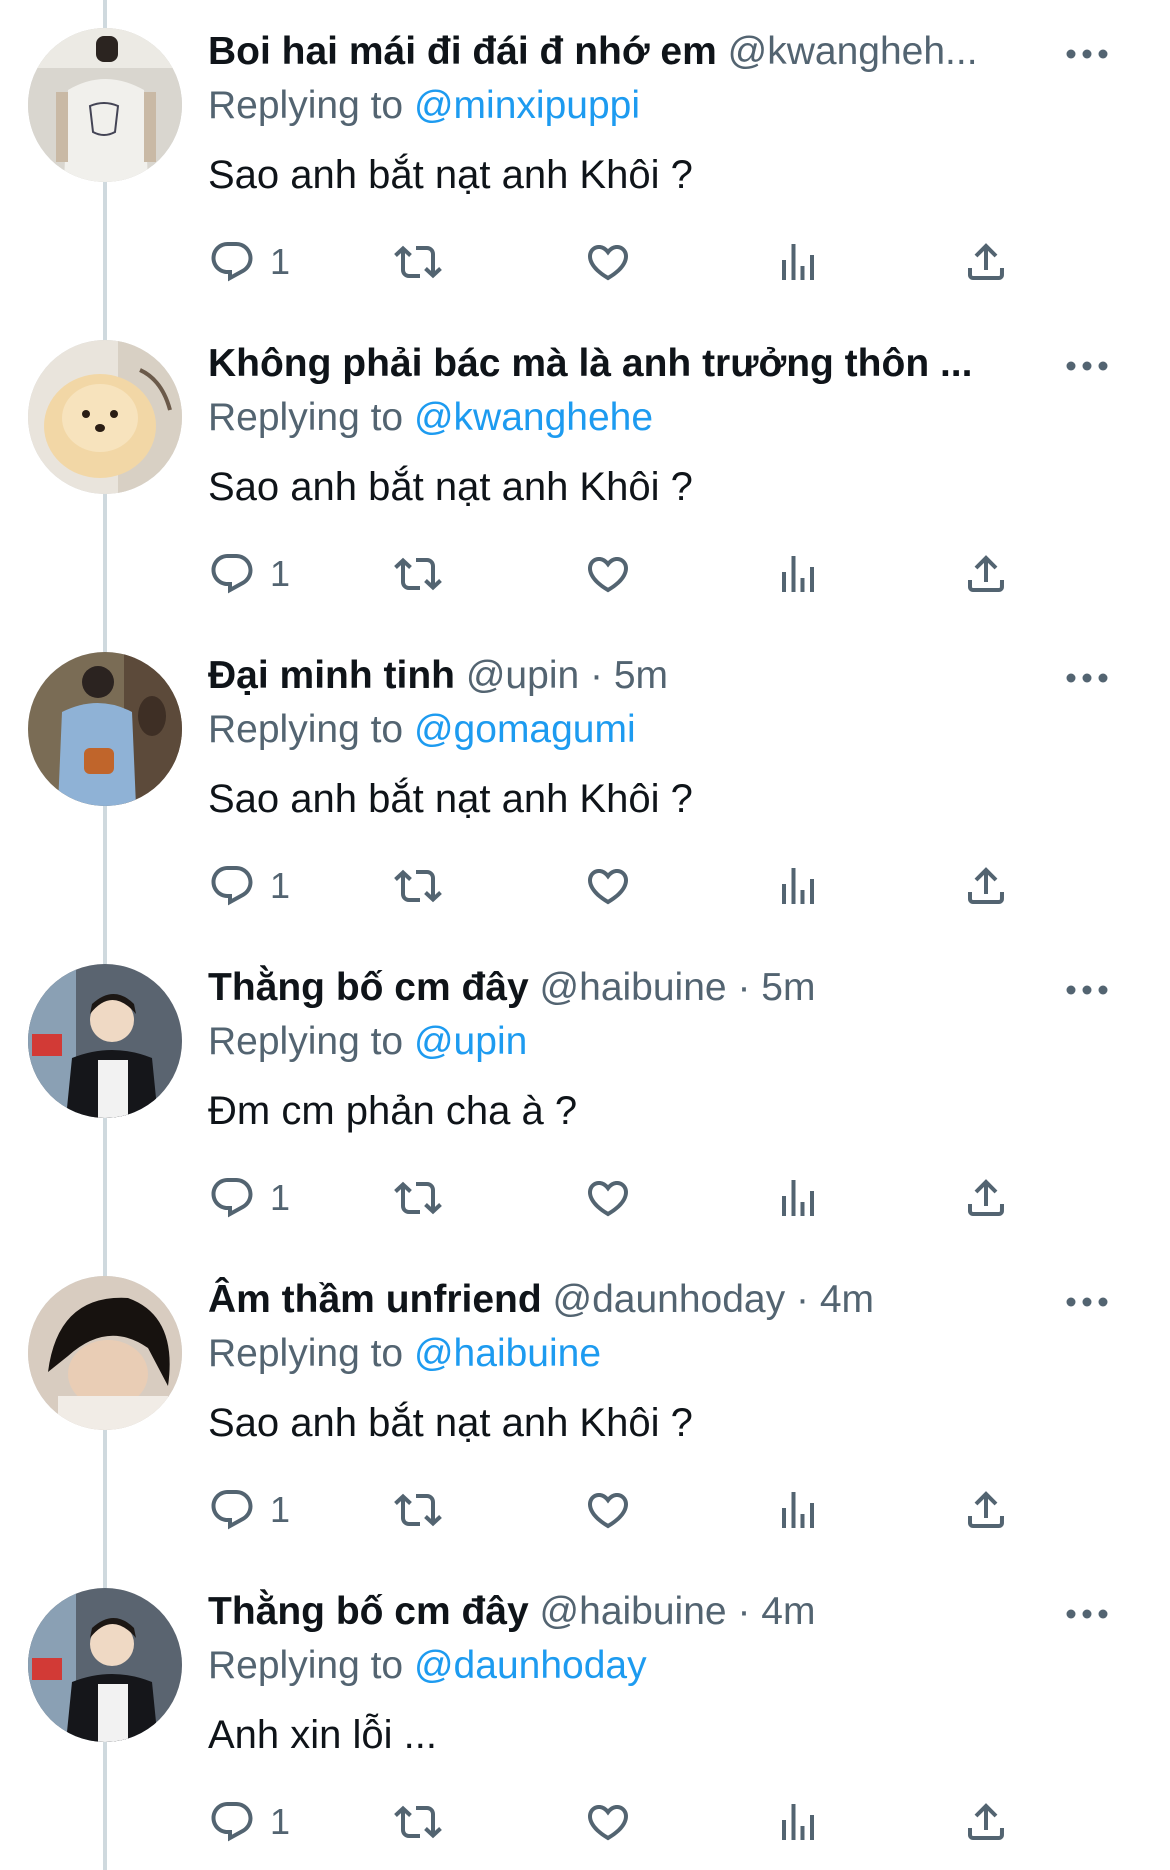 Image resolution: width=1170 pixels, height=1870 pixels. I want to click on replying-to: Replying to @haibuine, so click(404, 1354).